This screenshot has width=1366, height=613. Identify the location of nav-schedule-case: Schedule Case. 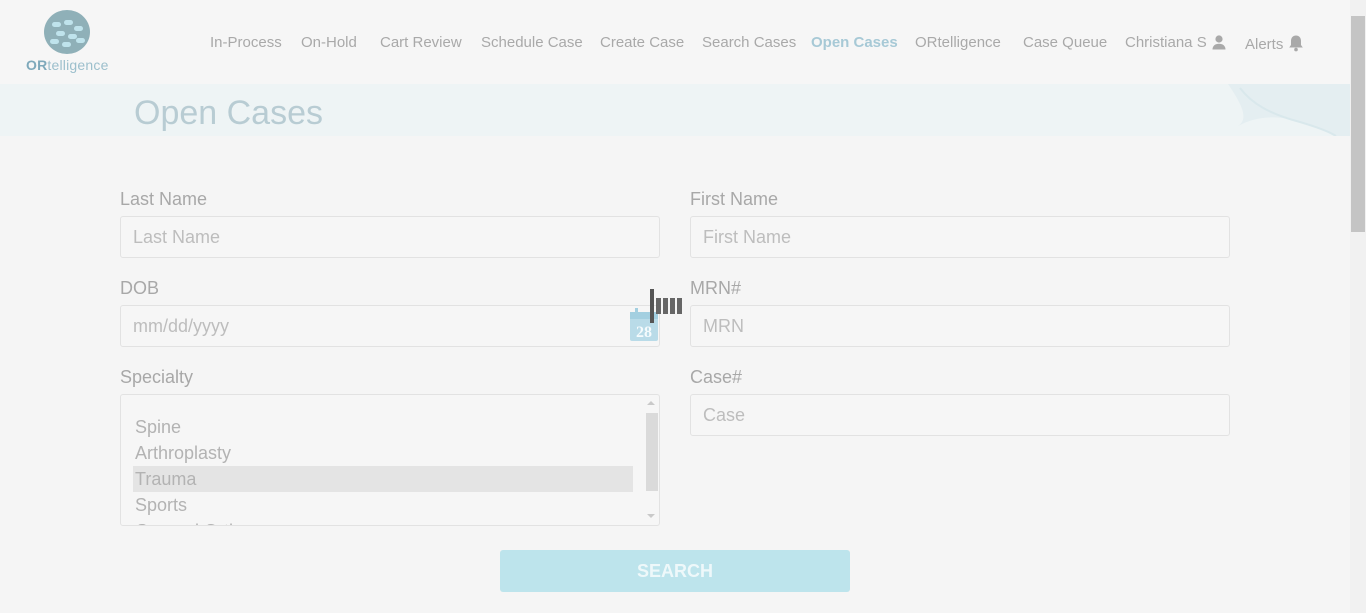
(532, 42).